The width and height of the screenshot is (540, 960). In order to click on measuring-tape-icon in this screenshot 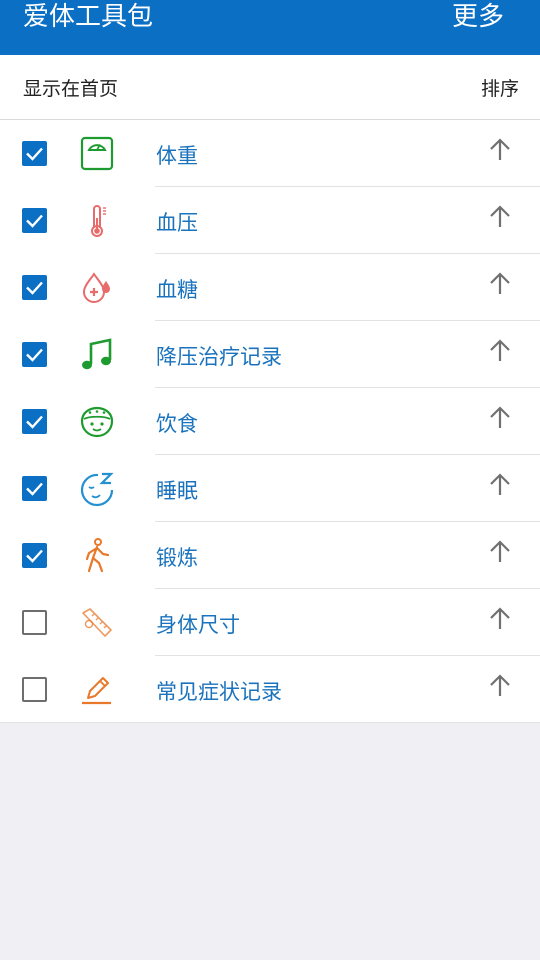, I will do `click(97, 622)`.